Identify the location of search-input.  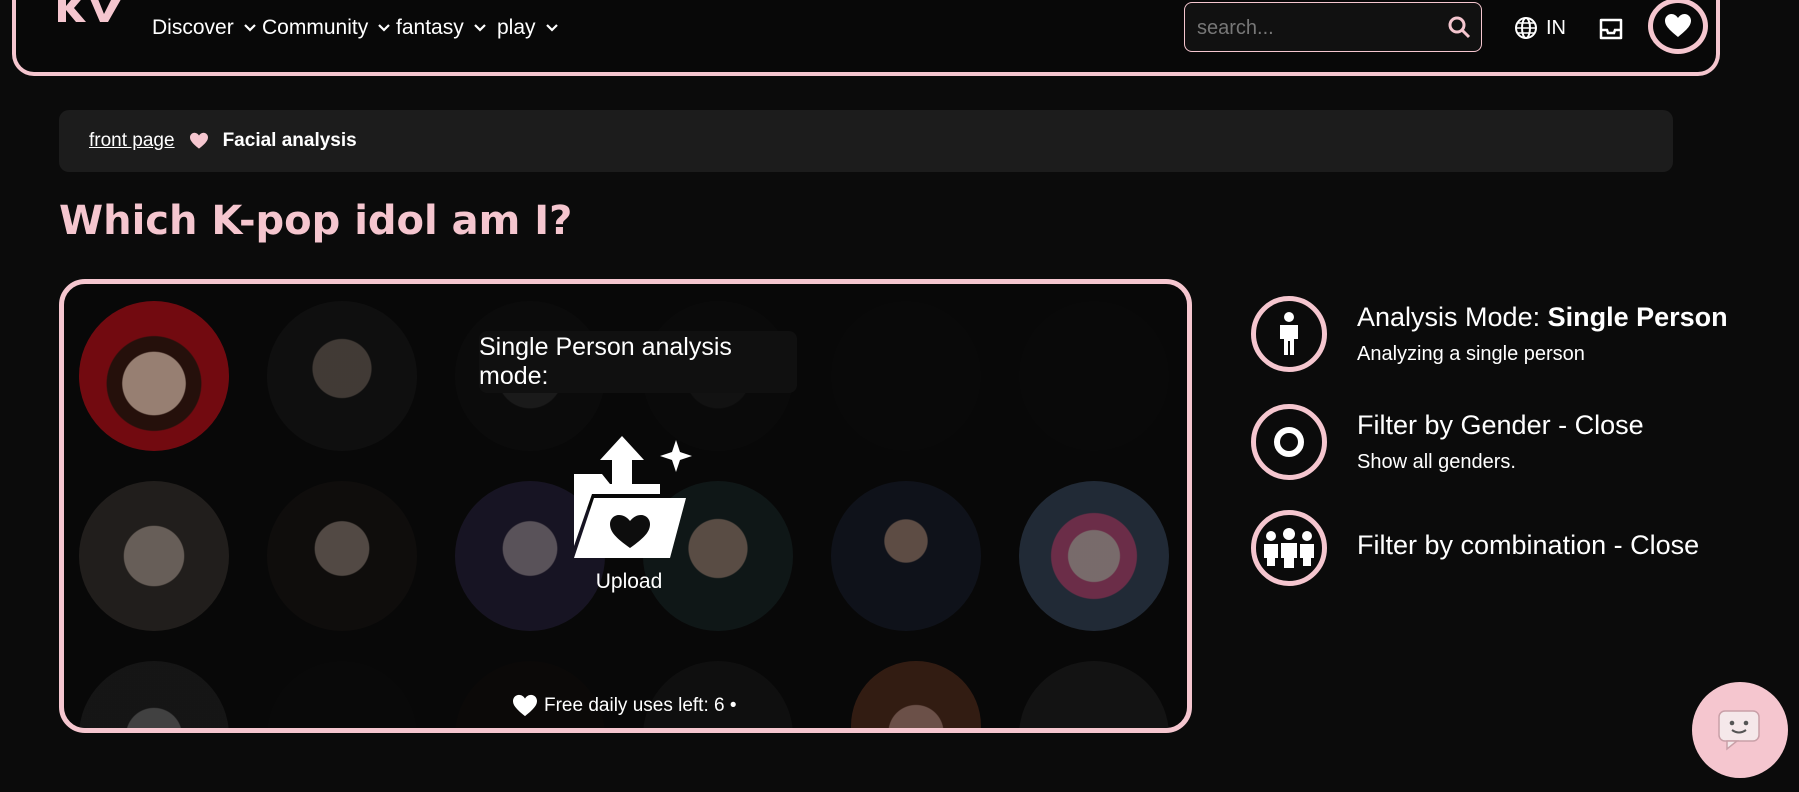
(1317, 28).